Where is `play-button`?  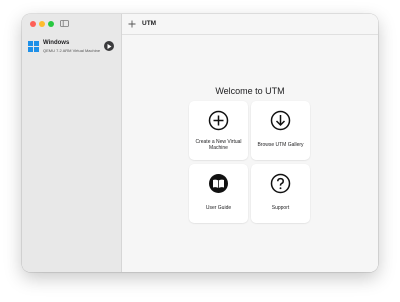 play-button is located at coordinates (109, 46).